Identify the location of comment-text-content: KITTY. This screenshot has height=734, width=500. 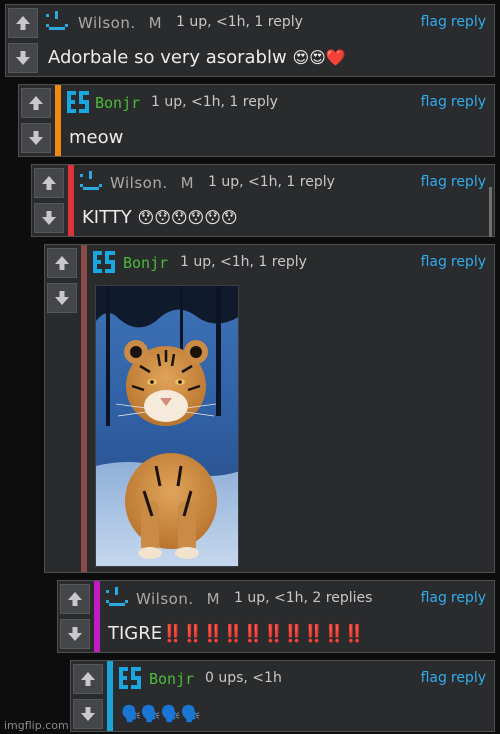
(107, 217).